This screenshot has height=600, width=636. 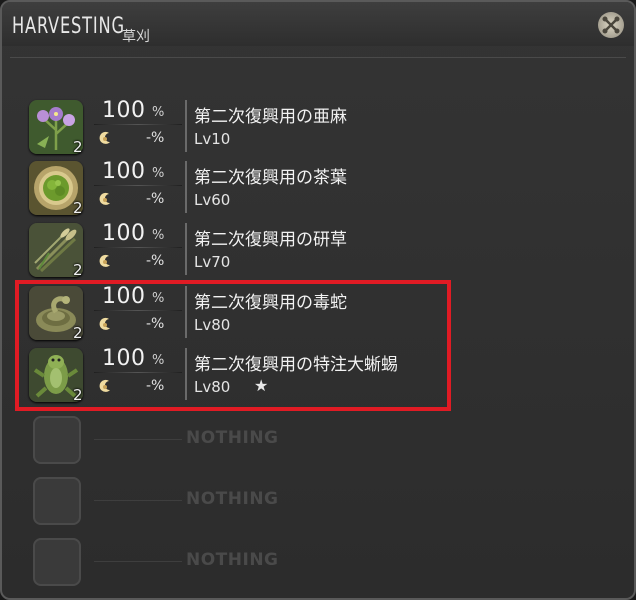 I want to click on window-title: HARVESTING, so click(x=68, y=26).